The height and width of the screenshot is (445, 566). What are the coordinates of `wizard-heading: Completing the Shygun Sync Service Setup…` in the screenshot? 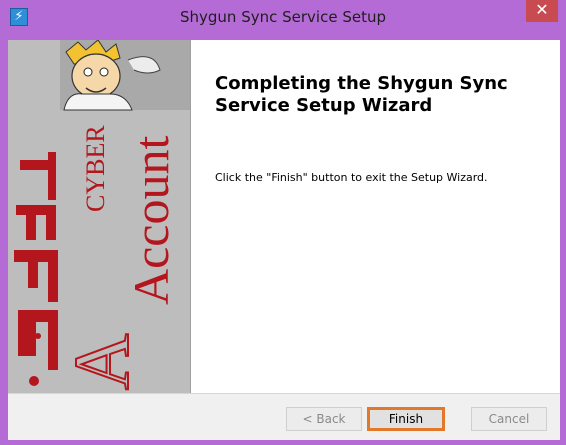 It's located at (361, 94).